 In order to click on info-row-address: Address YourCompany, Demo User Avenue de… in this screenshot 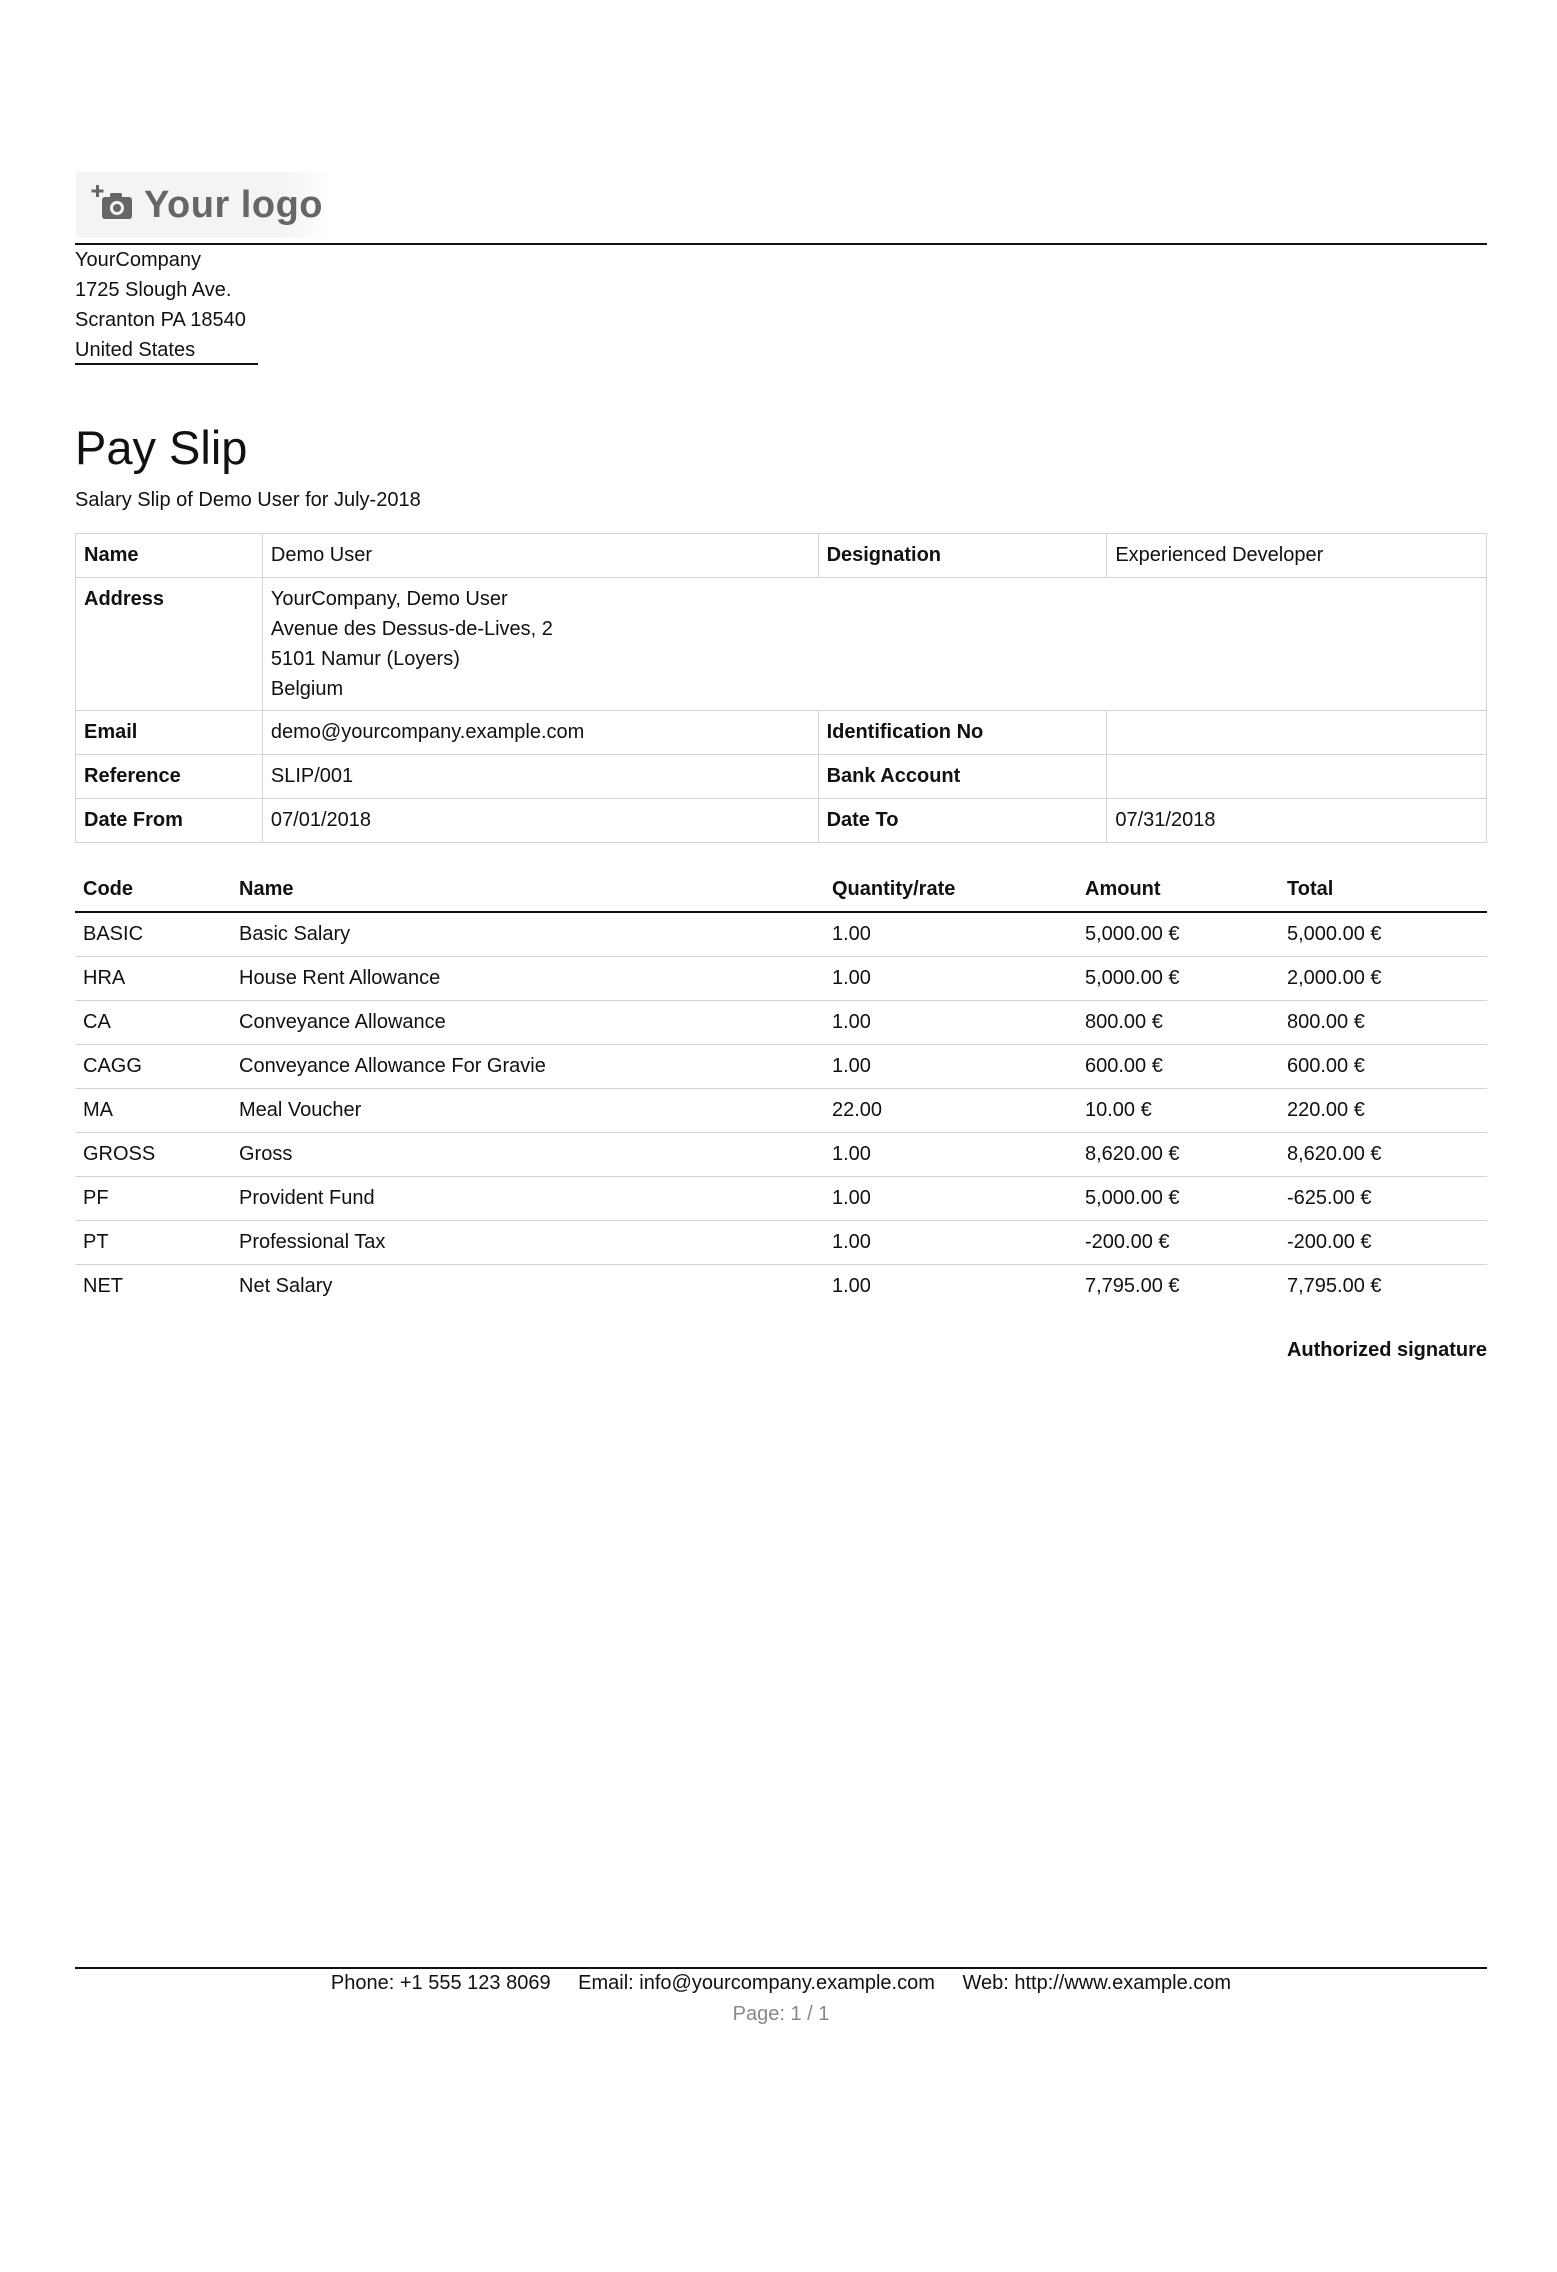, I will do `click(781, 644)`.